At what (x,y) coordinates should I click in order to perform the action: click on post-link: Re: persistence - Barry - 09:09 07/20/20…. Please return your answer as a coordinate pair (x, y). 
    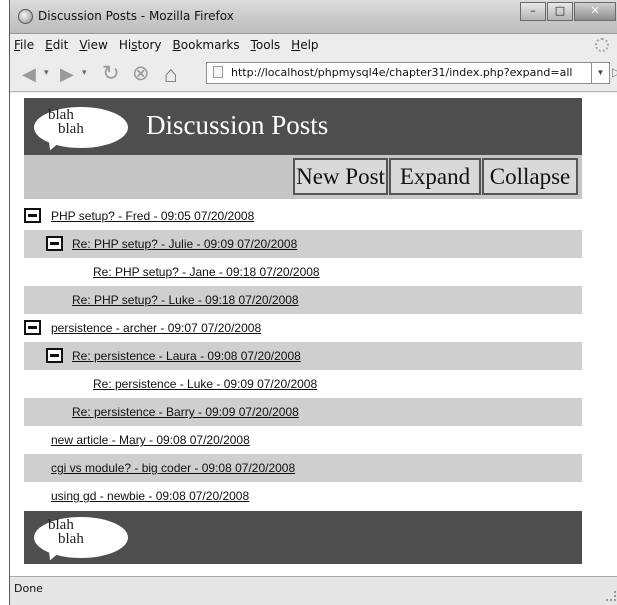
    Looking at the image, I should click on (185, 412).